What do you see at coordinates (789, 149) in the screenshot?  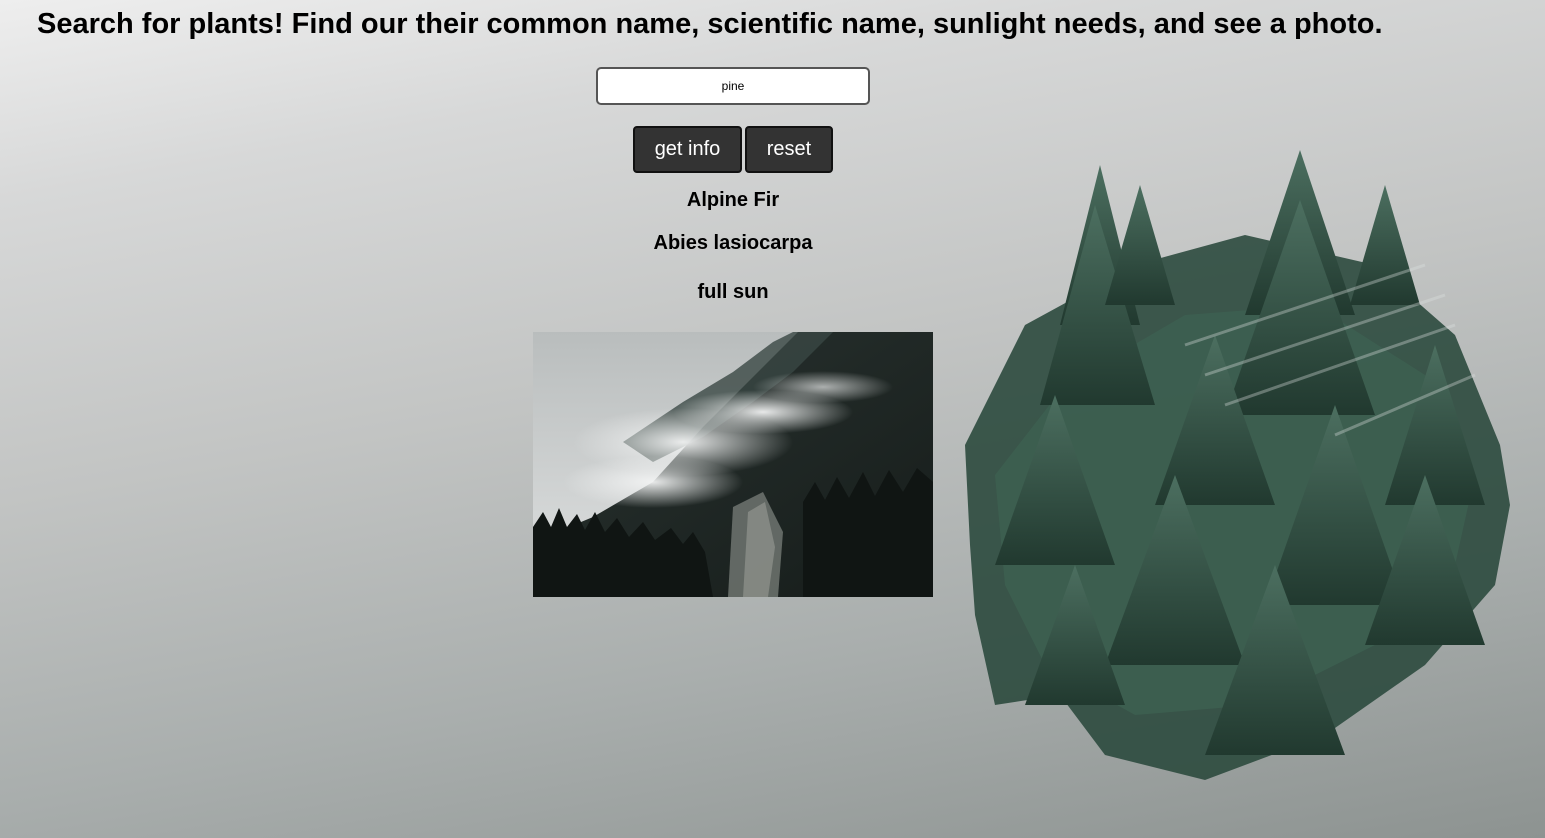 I see `reset-button: reset` at bounding box center [789, 149].